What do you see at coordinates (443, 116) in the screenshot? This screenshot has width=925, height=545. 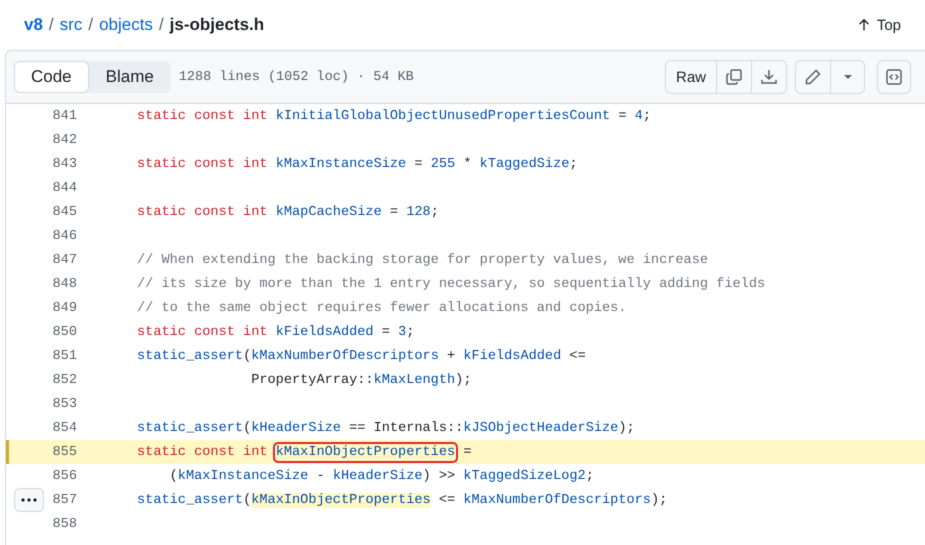 I see `code-identifier: kInitialGlobalObjectUnusedPropertiesCount` at bounding box center [443, 116].